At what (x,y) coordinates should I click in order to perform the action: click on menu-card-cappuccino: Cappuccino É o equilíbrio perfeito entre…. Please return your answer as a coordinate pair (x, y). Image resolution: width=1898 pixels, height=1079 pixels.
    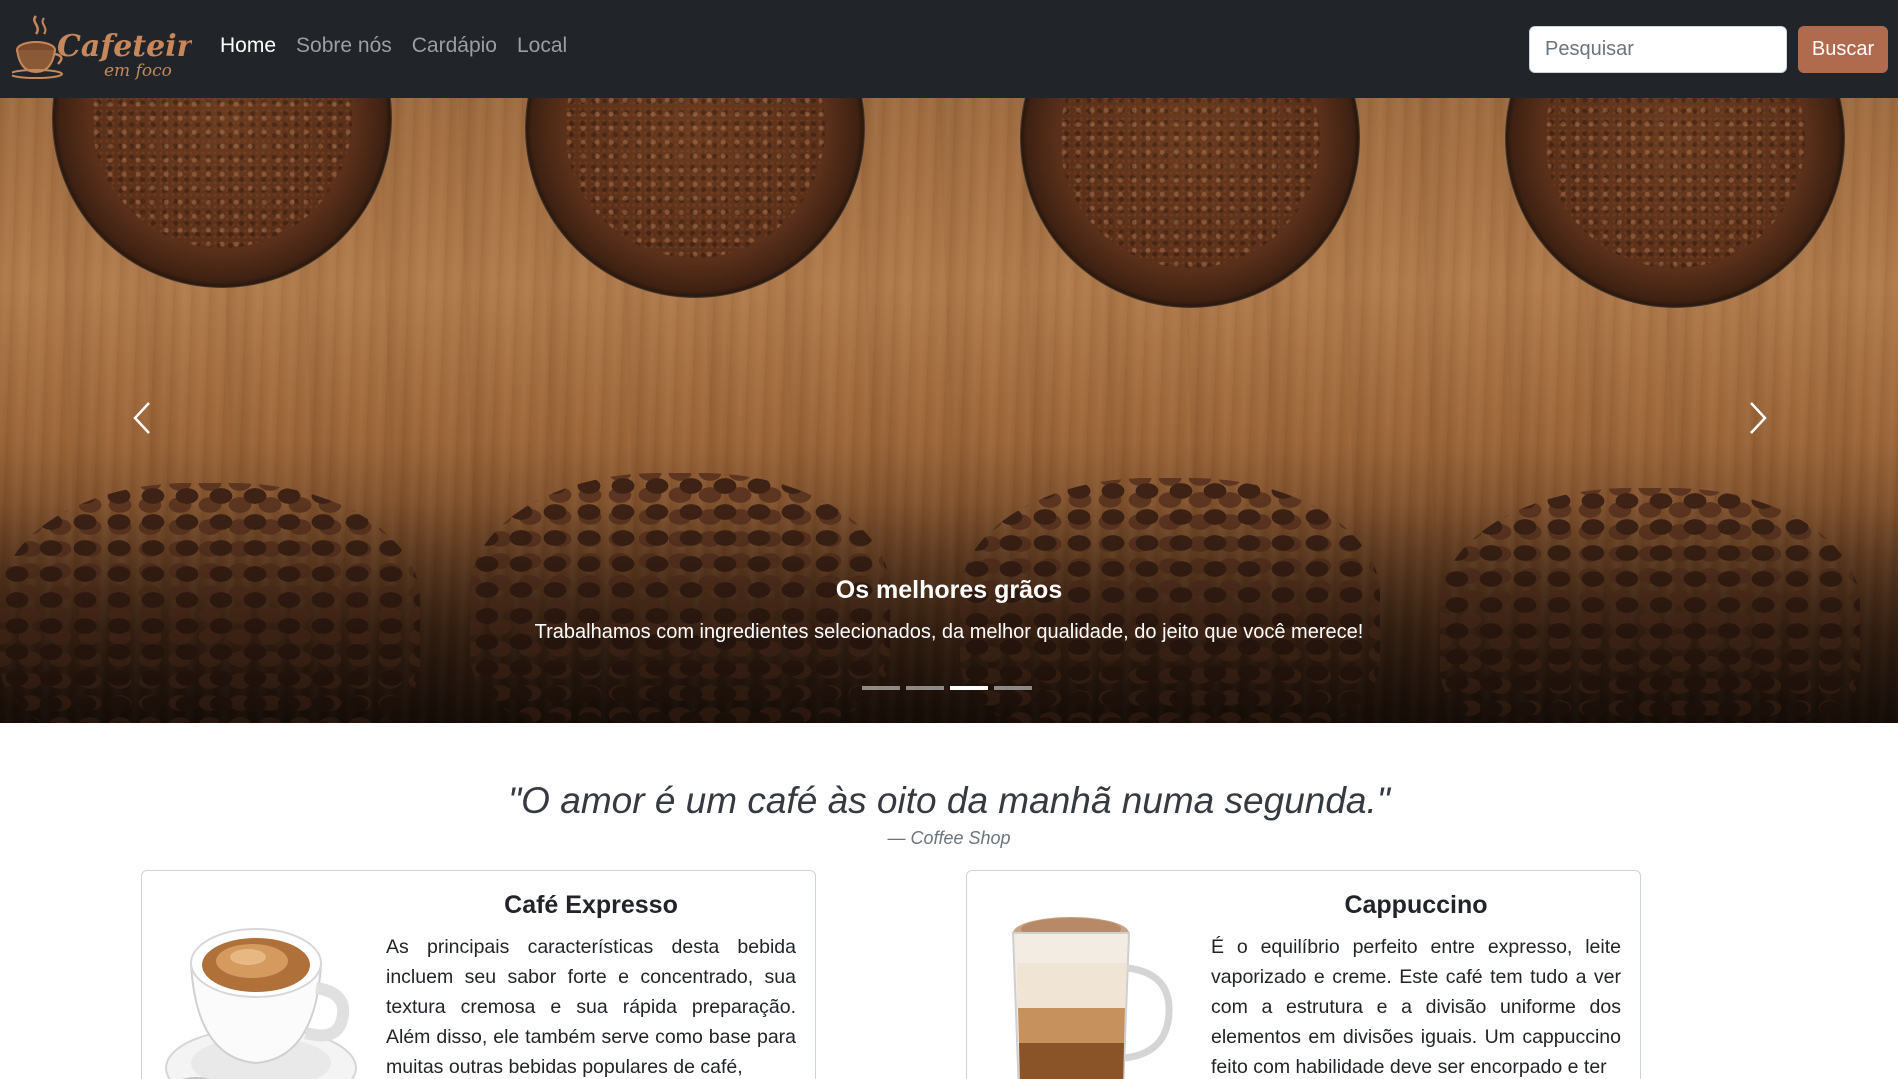
    Looking at the image, I should click on (1303, 974).